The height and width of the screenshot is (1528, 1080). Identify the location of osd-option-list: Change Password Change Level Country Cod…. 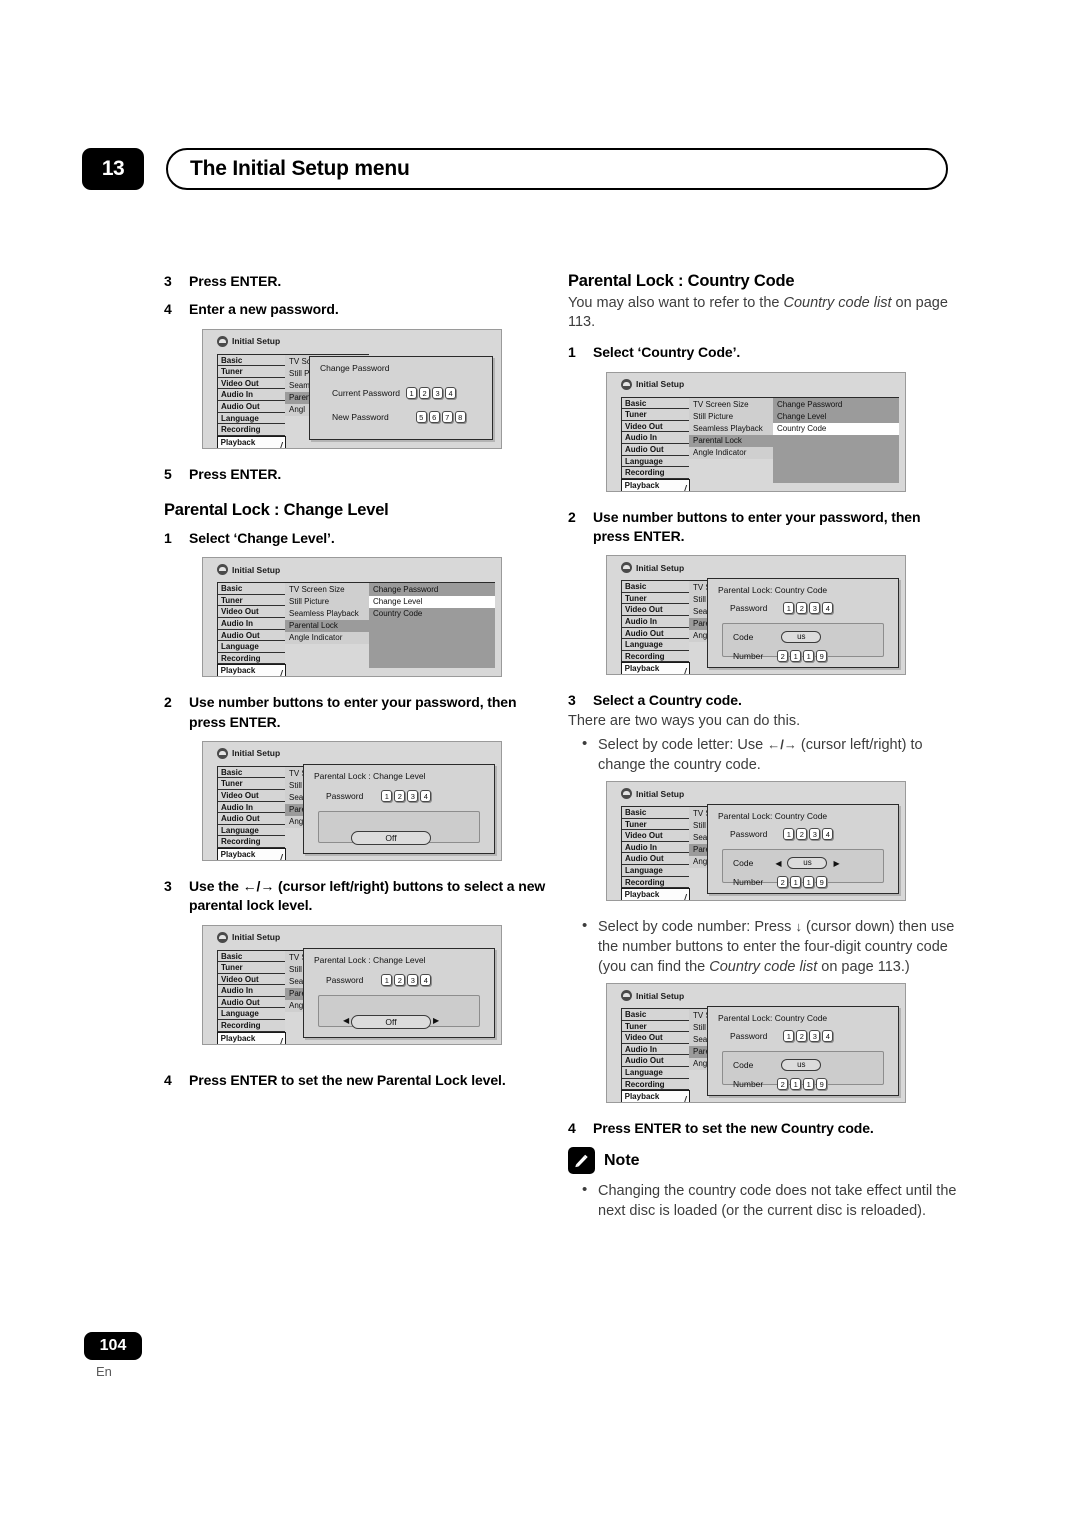
(836, 439).